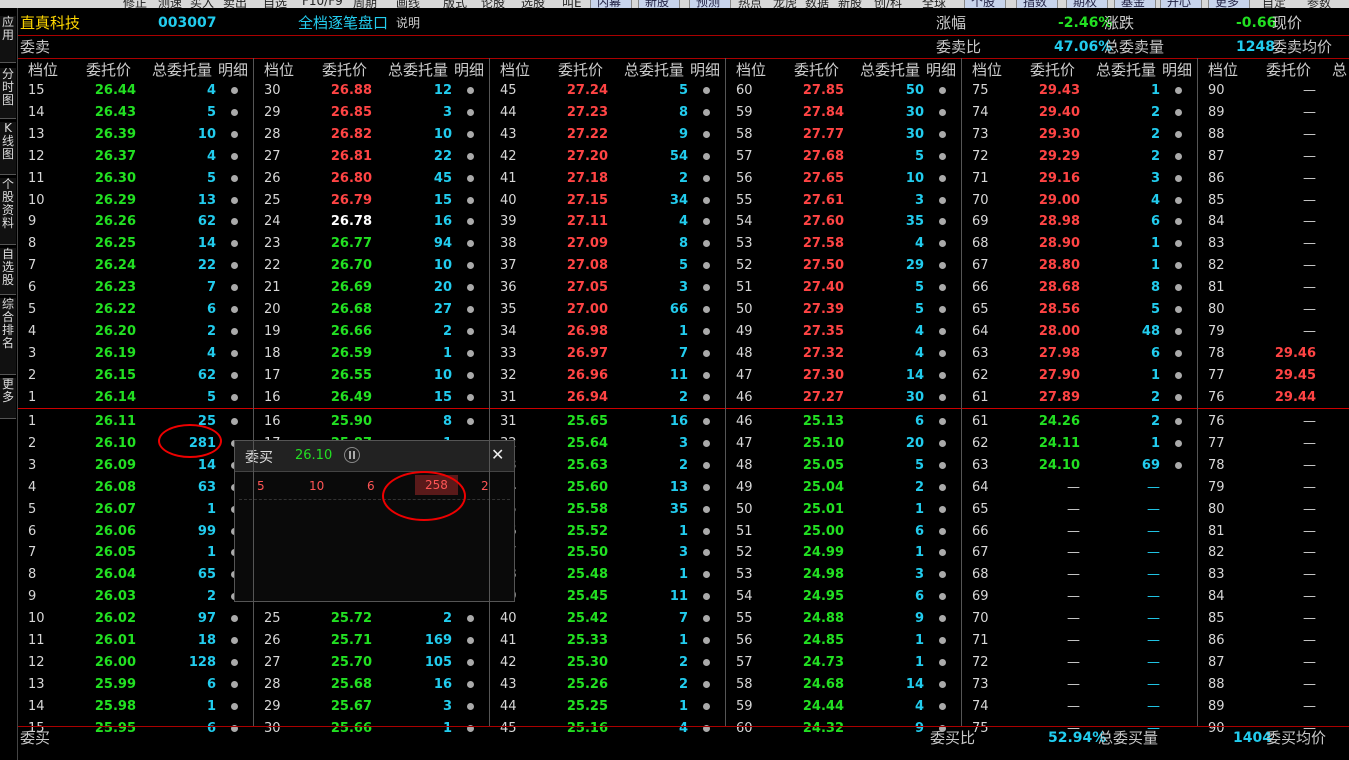 This screenshot has height=760, width=1349. I want to click on sidebar-item: 更多, so click(8, 398).